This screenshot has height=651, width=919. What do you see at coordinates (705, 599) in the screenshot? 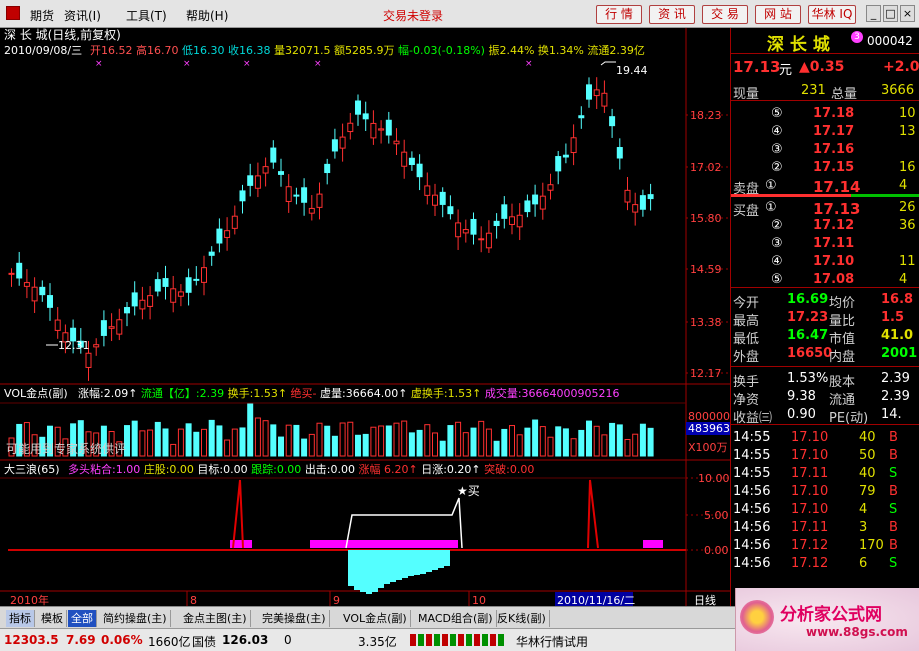
I see `period-label: 日线` at bounding box center [705, 599].